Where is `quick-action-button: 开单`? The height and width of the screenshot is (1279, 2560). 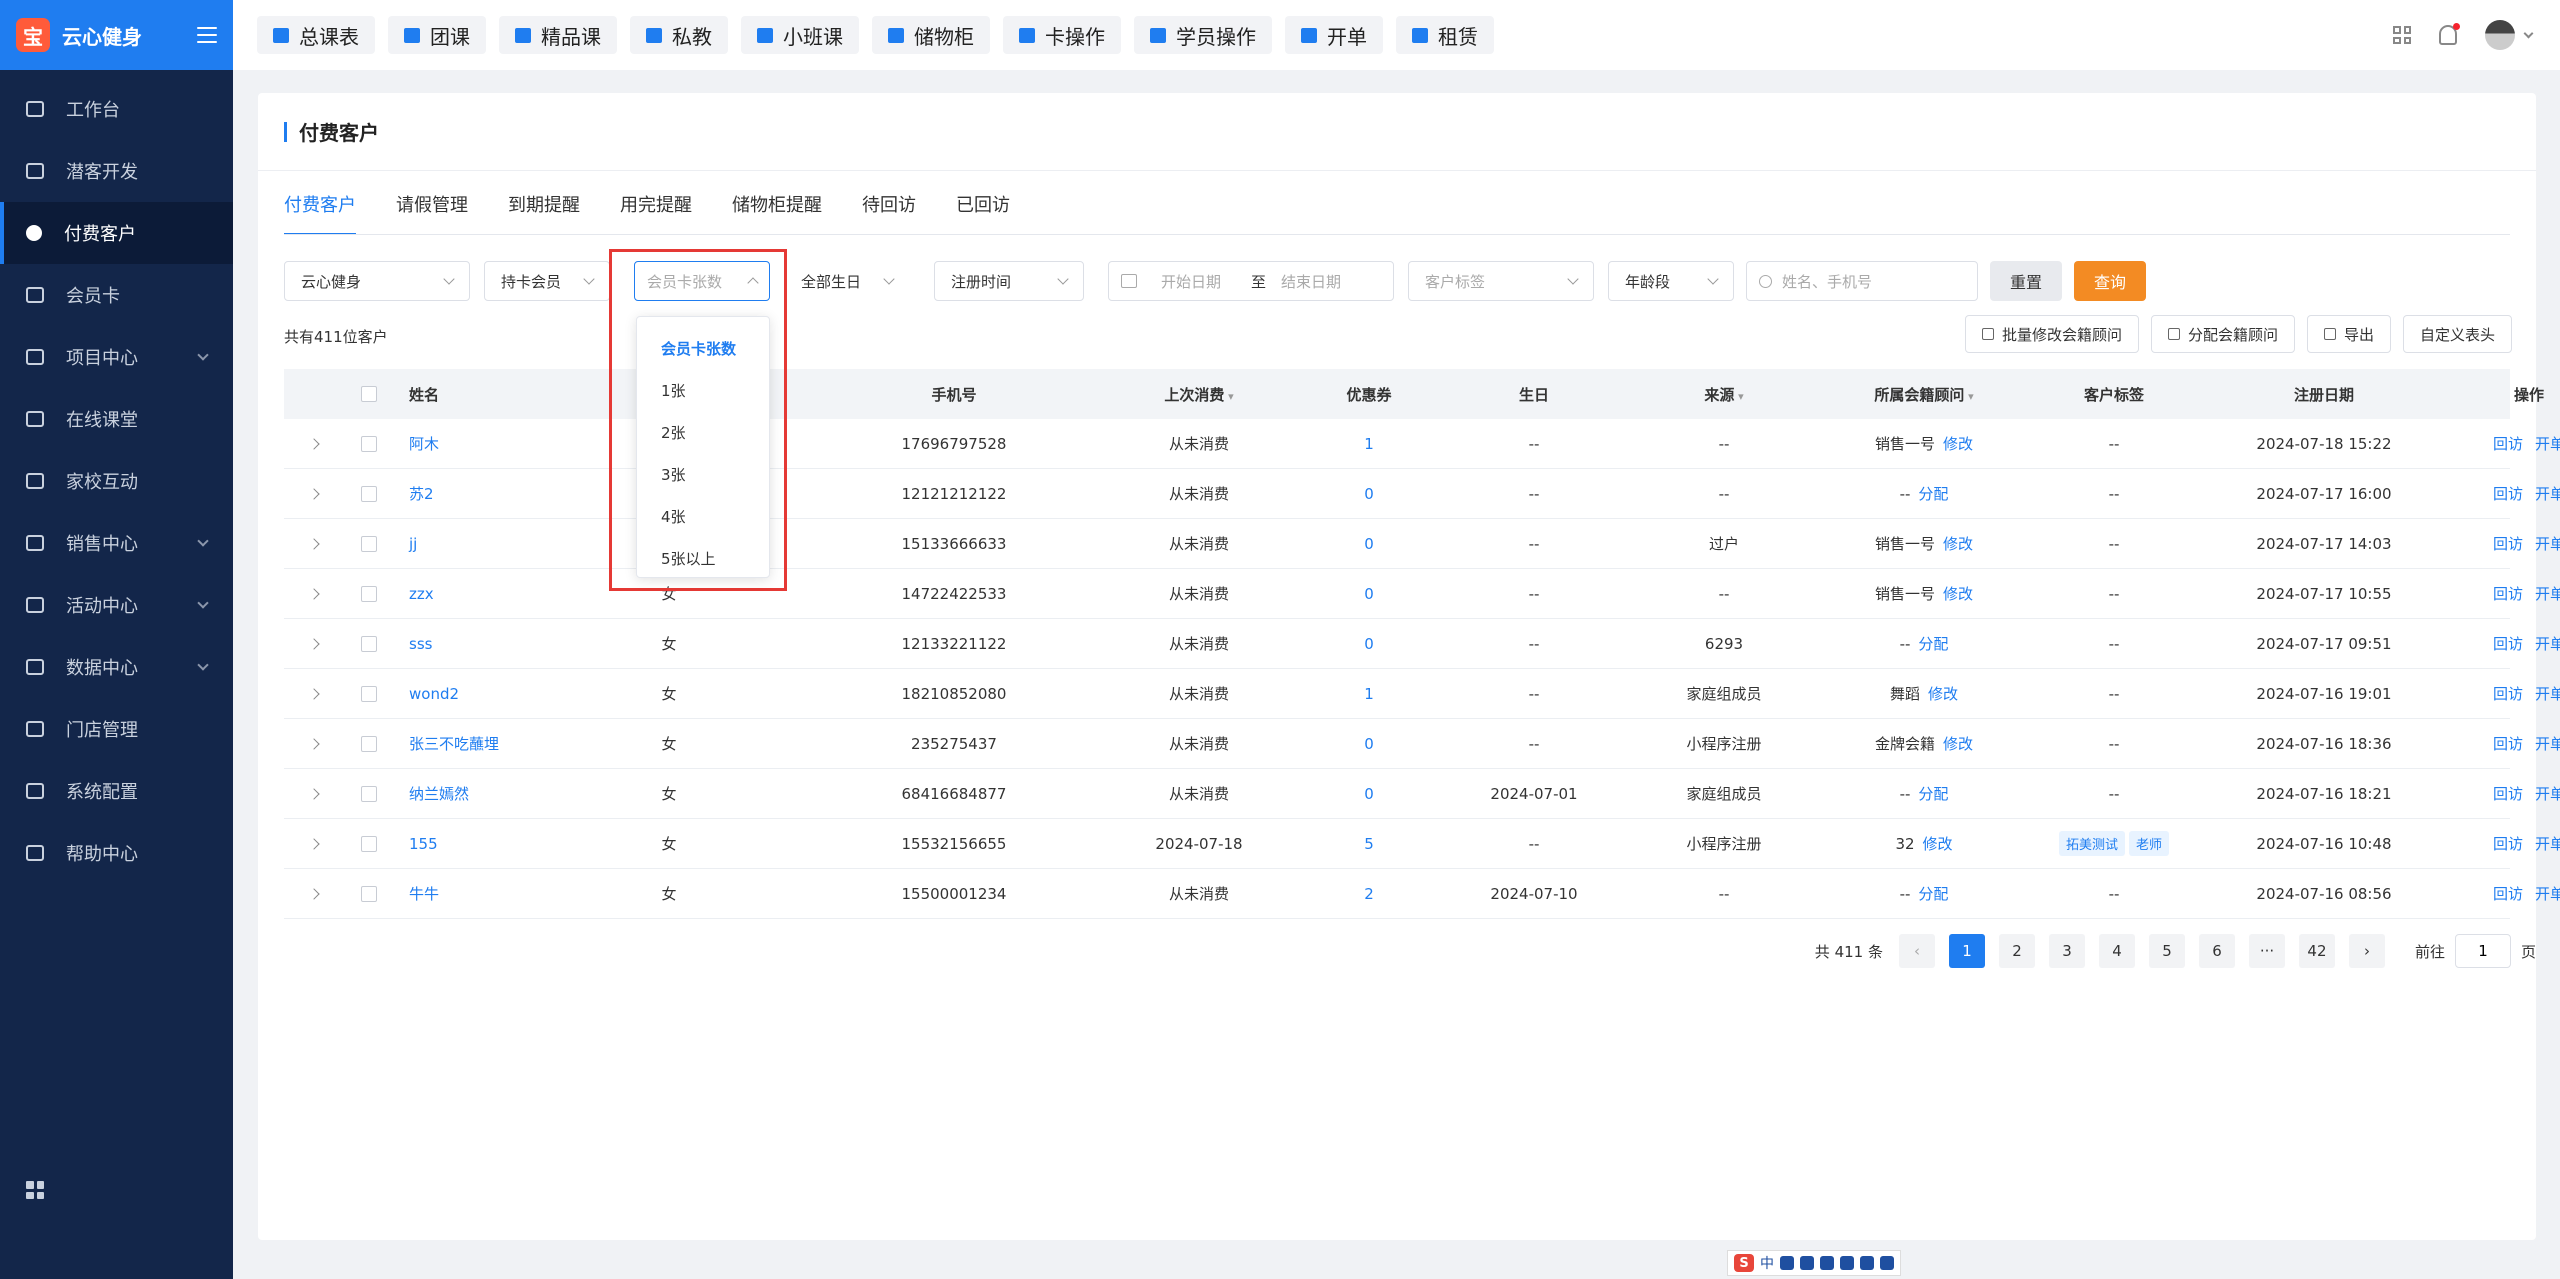 quick-action-button: 开单 is located at coordinates (1334, 35).